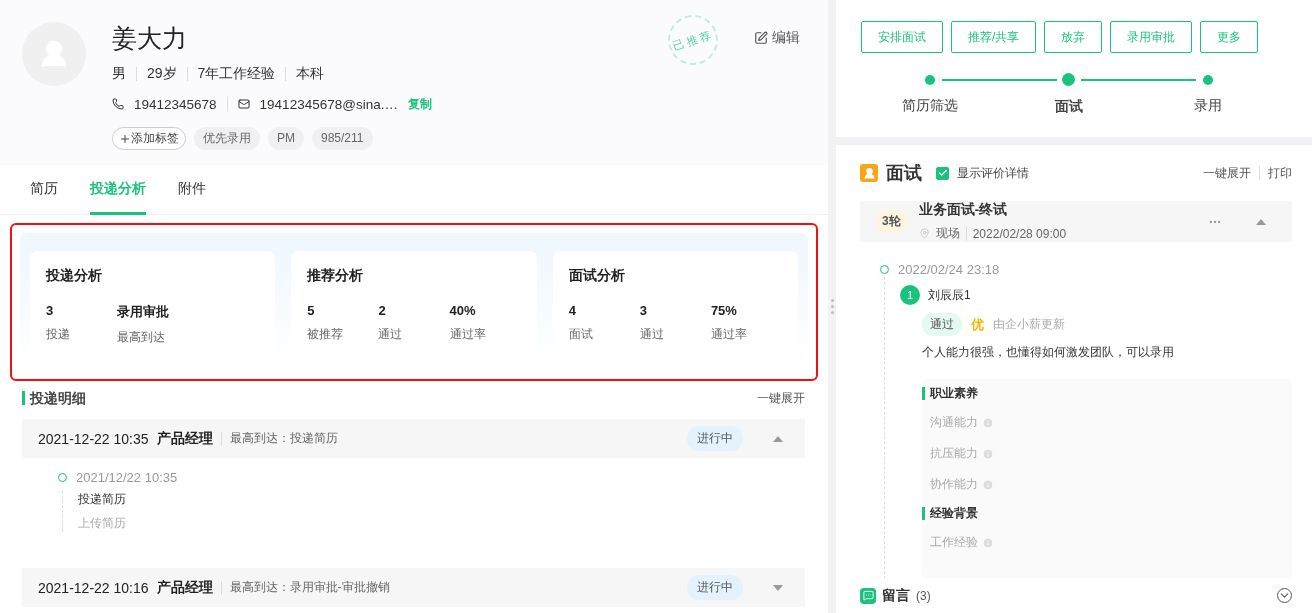  I want to click on evaluation-section-title: 经验背景, so click(1107, 513).